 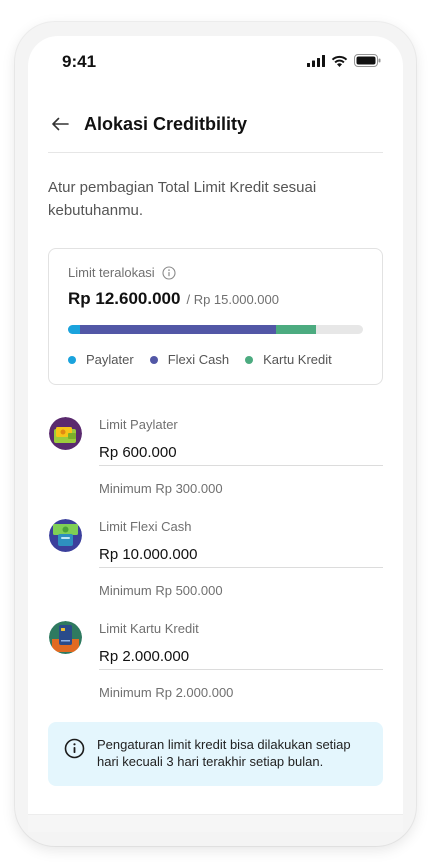 I want to click on credit-card-icon, so click(x=65, y=637).